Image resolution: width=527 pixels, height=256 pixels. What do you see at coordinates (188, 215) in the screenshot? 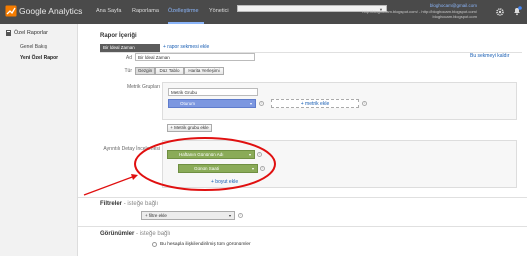
I see `add-filter-button: + filtre ekle ▾` at bounding box center [188, 215].